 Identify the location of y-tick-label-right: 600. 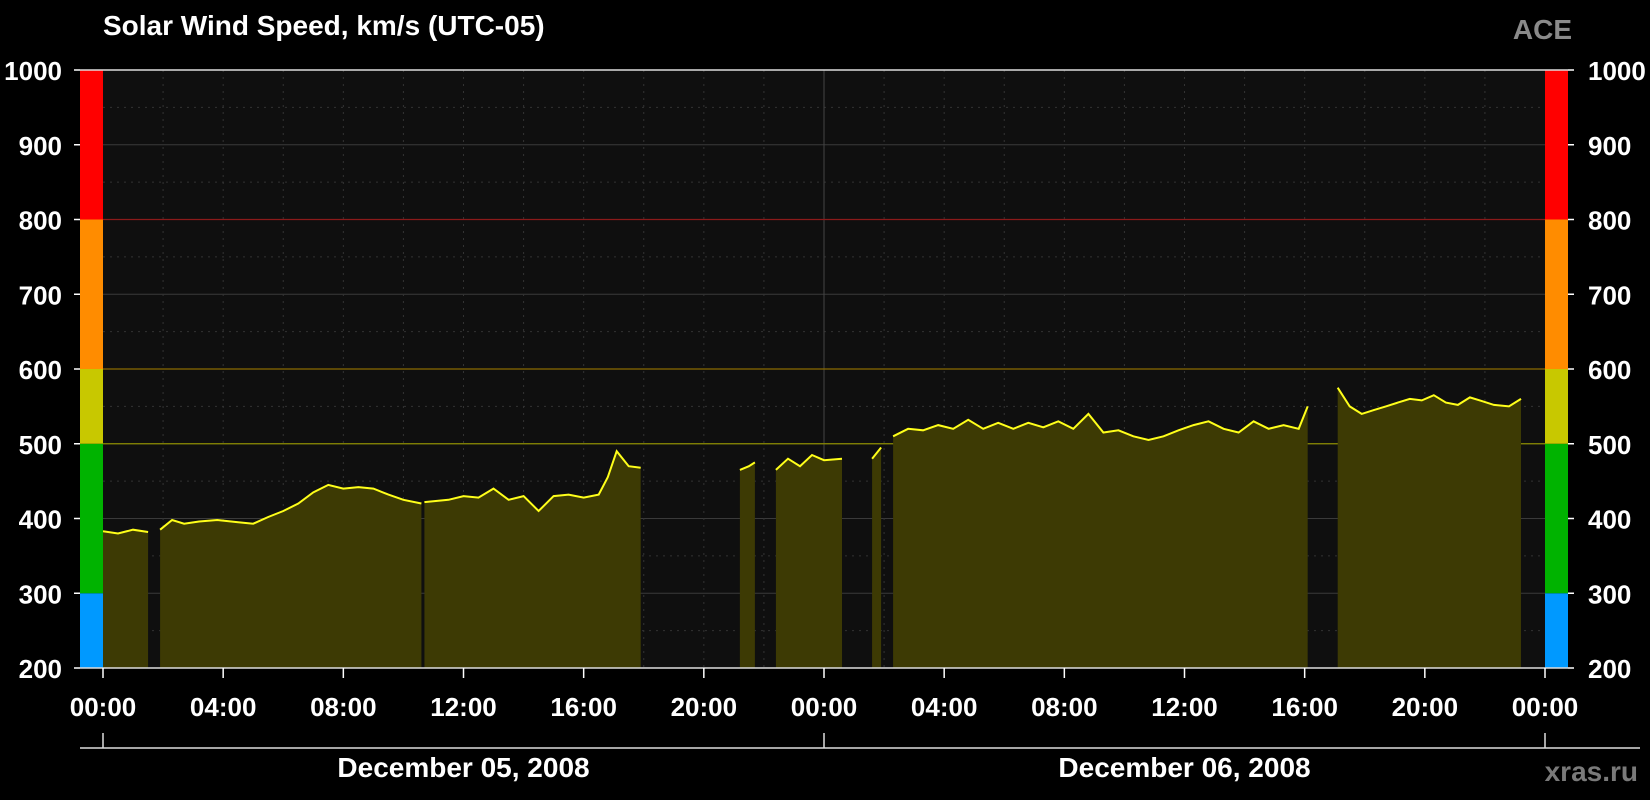
(1609, 370).